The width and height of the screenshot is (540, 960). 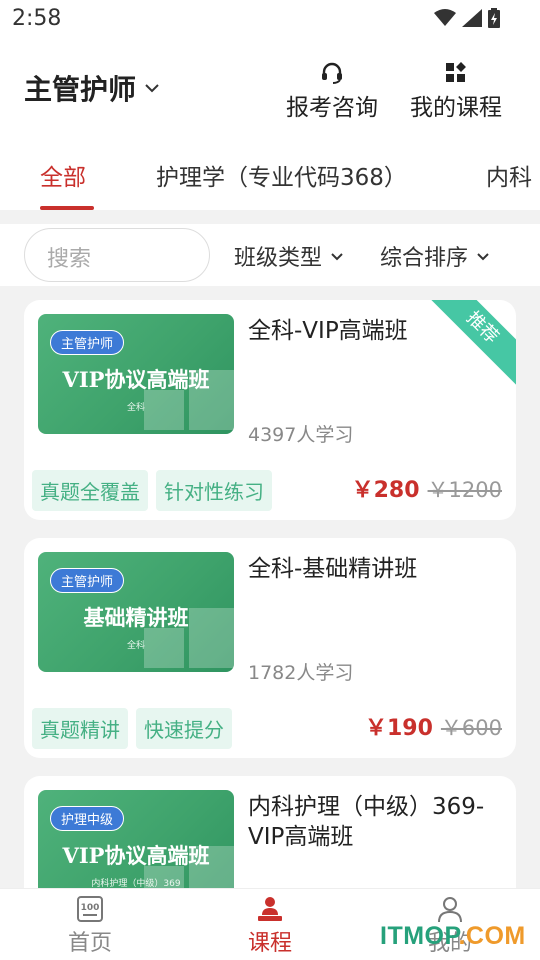 I want to click on learner-count: 1782人学习, so click(x=301, y=673).